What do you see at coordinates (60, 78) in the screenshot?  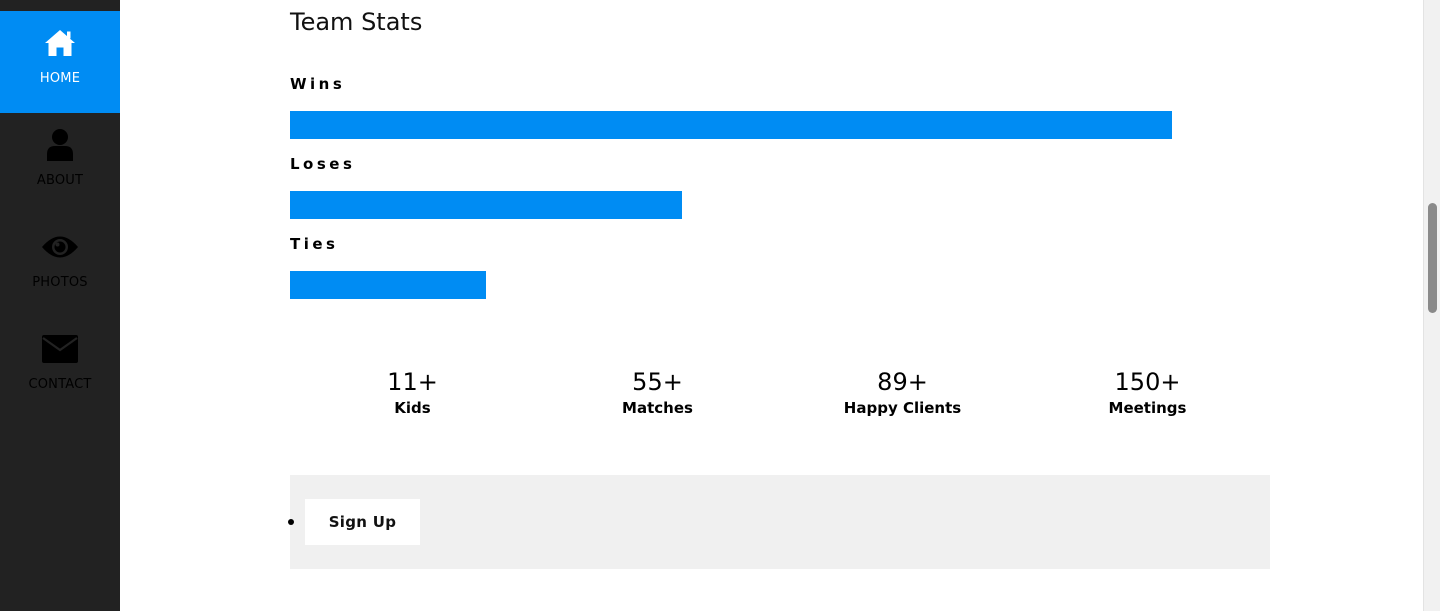 I see `sidebar-item-label: HOME` at bounding box center [60, 78].